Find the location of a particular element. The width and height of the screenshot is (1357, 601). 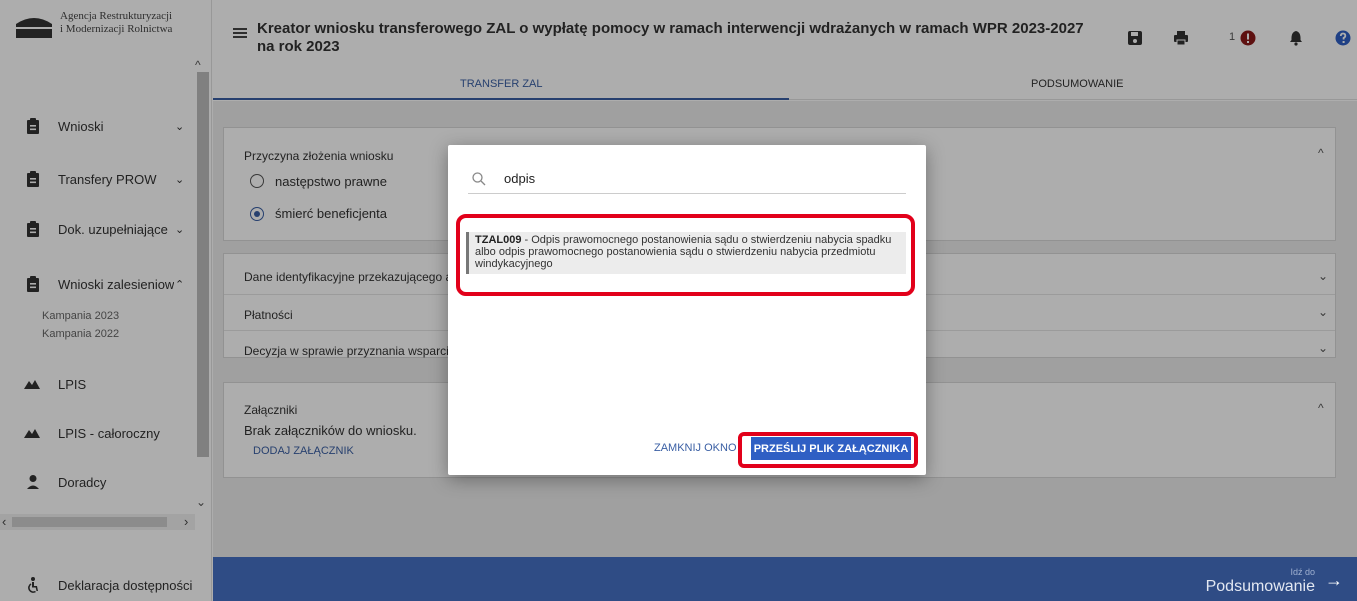

goto-target: Podsumowanie is located at coordinates (1260, 587).